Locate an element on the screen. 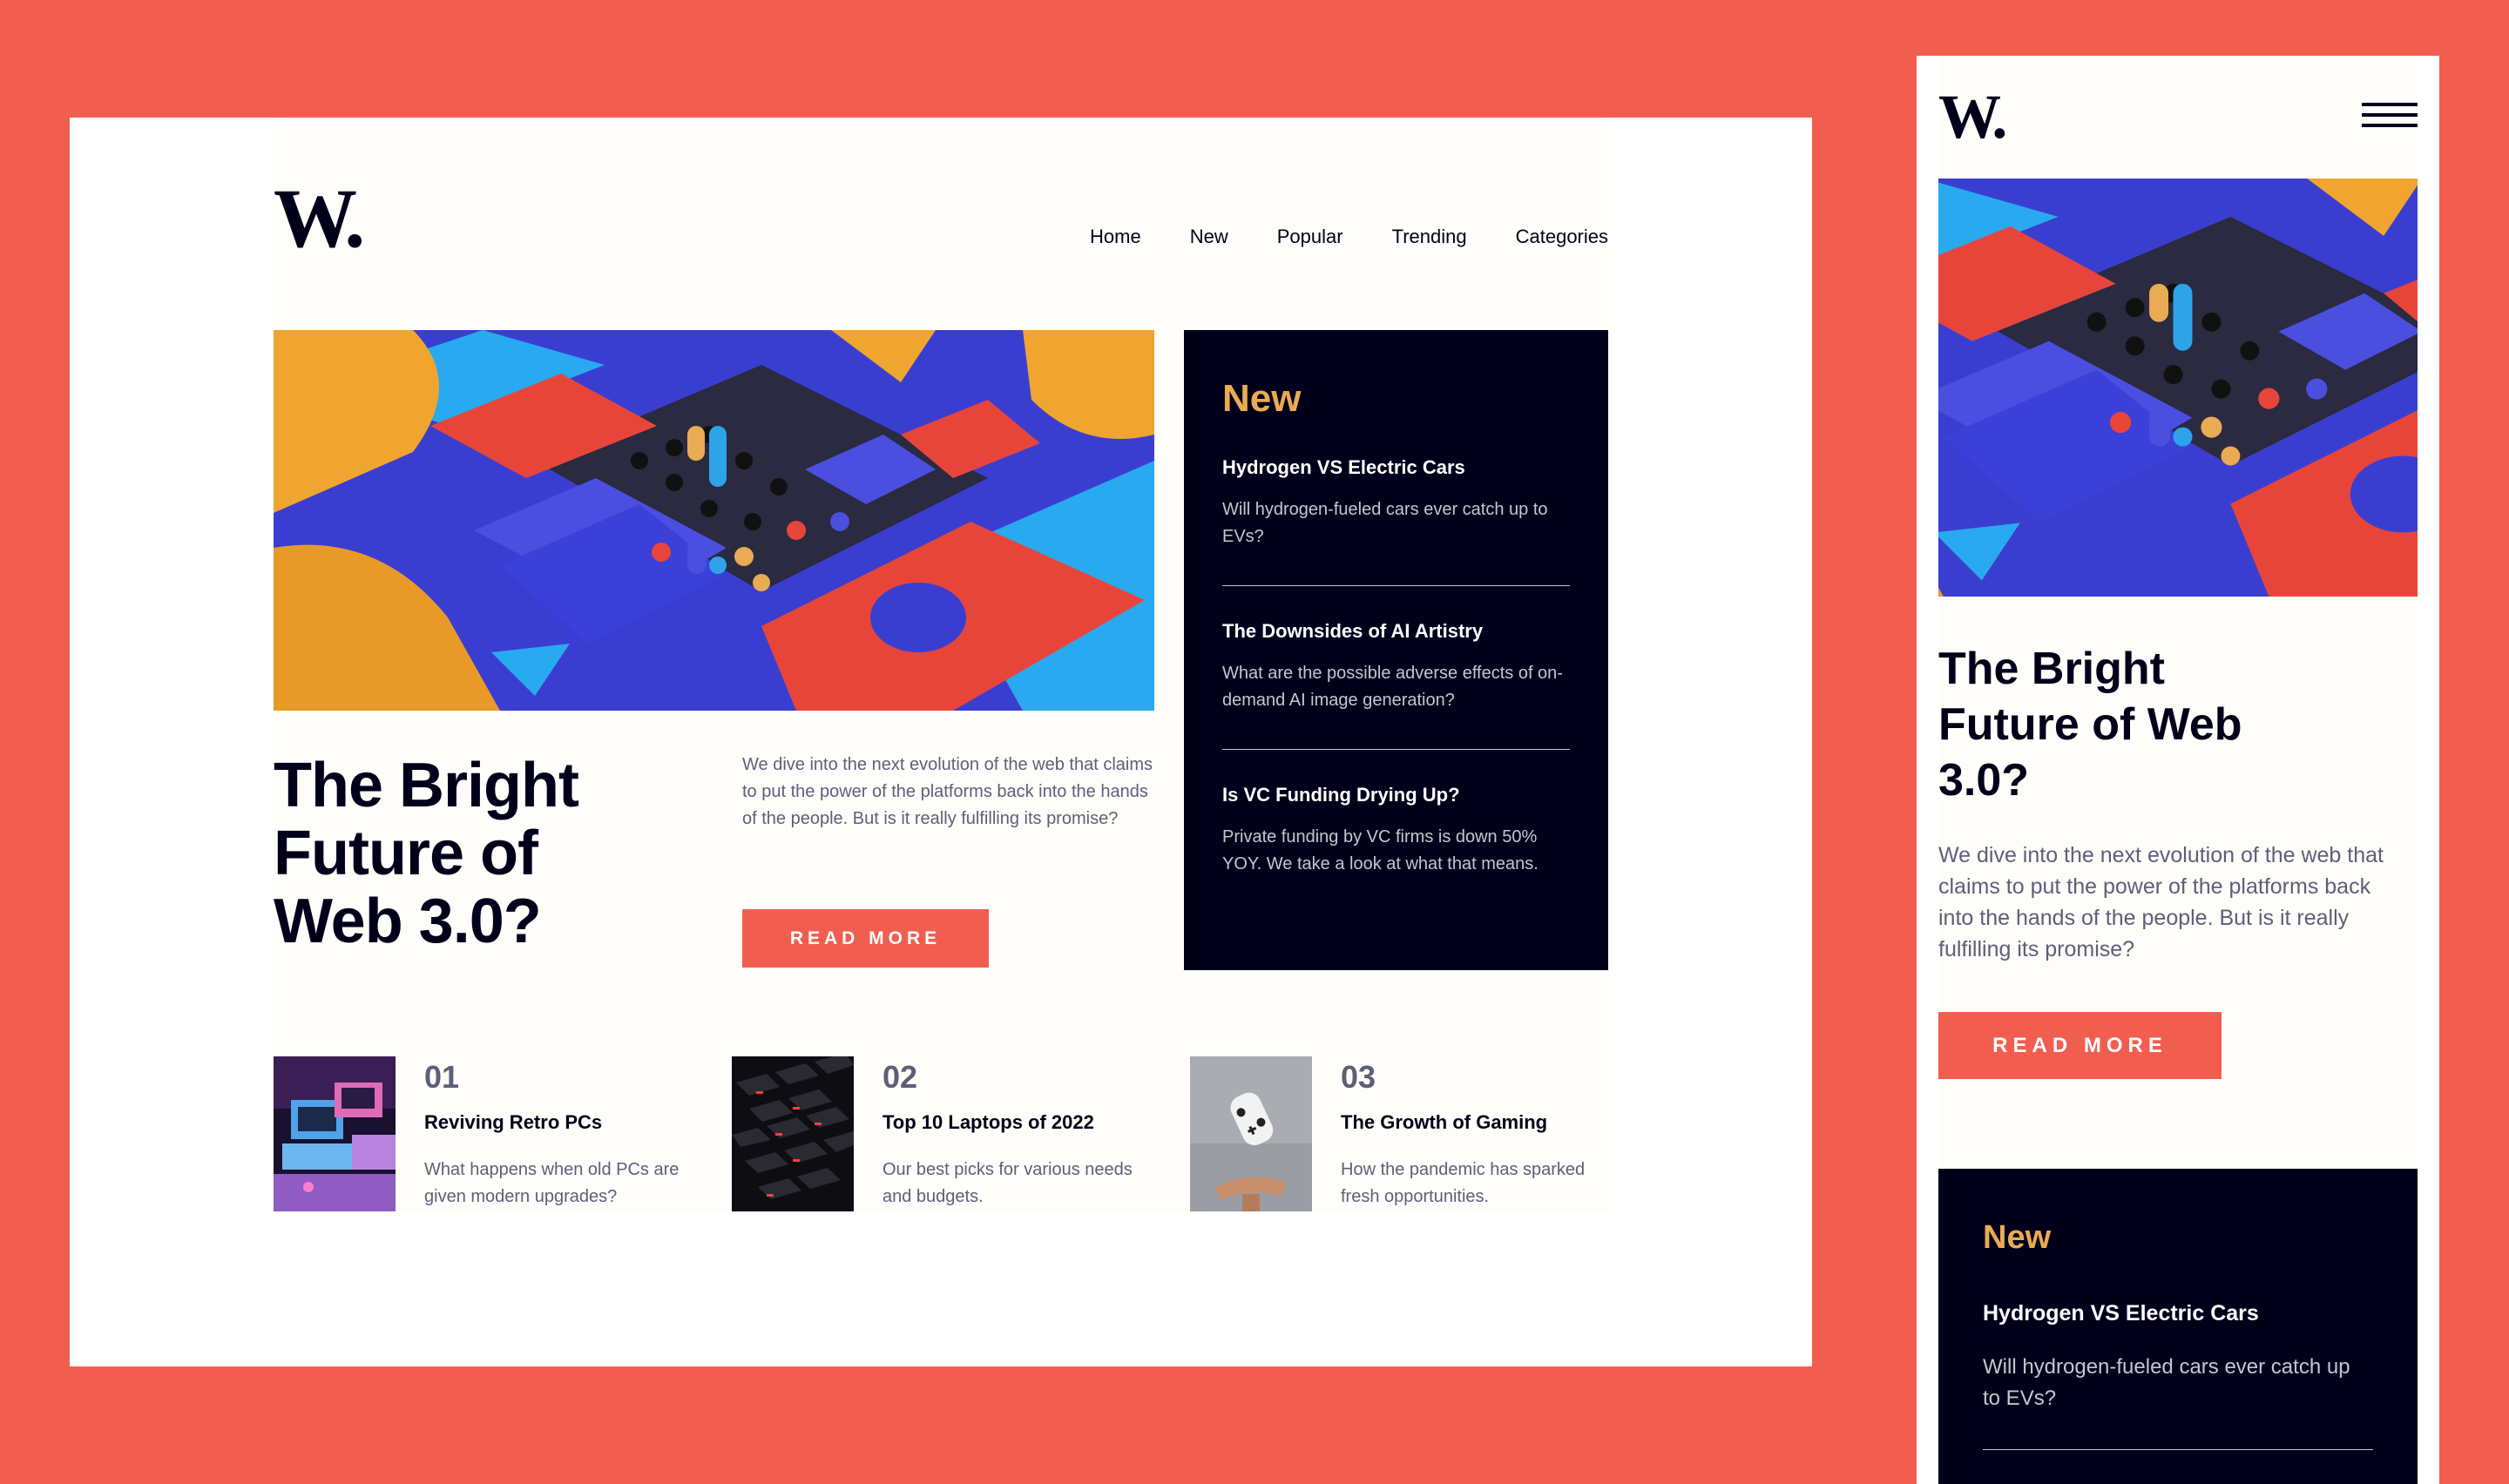 Image resolution: width=2509 pixels, height=1484 pixels. nav-categories: Categories is located at coordinates (1562, 237).